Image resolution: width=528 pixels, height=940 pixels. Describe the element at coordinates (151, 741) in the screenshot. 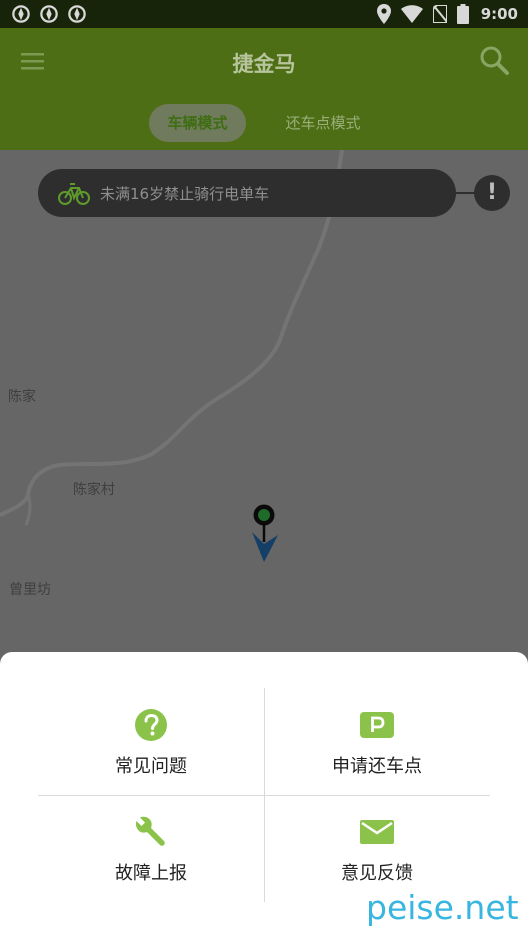

I see `faq-button: 常见问题` at that location.